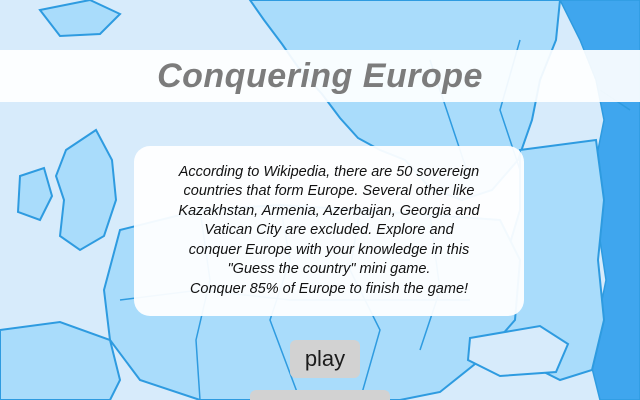  What do you see at coordinates (325, 359) in the screenshot?
I see `play-button: play` at bounding box center [325, 359].